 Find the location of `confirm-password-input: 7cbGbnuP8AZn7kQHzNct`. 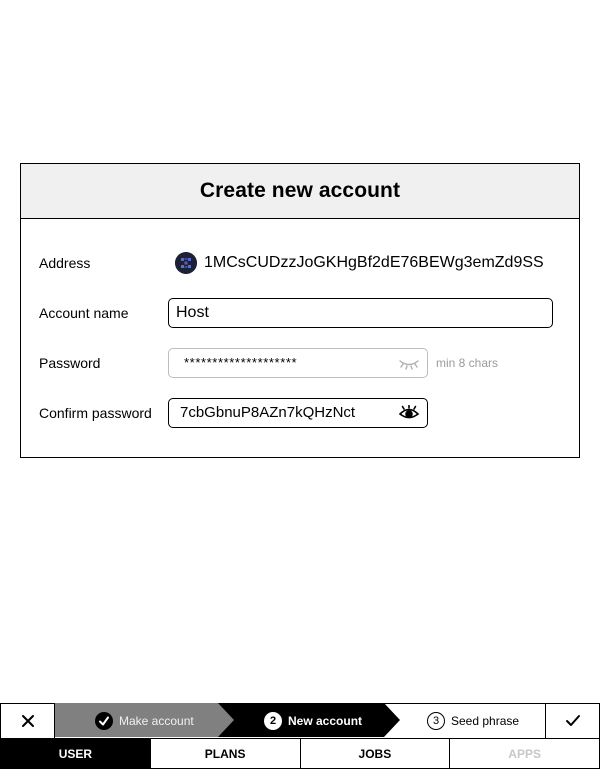

confirm-password-input: 7cbGbnuP8AZn7kQHzNct is located at coordinates (298, 413).